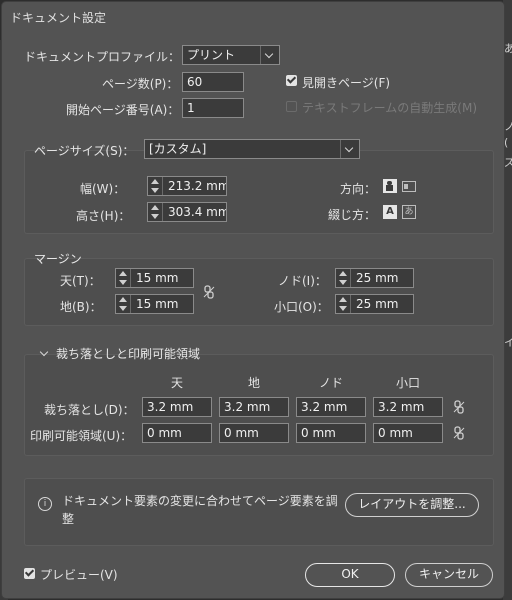 Image resolution: width=512 pixels, height=600 pixels. What do you see at coordinates (81, 436) in the screenshot?
I see `slug-label: 印刷可能領域(U)：` at bounding box center [81, 436].